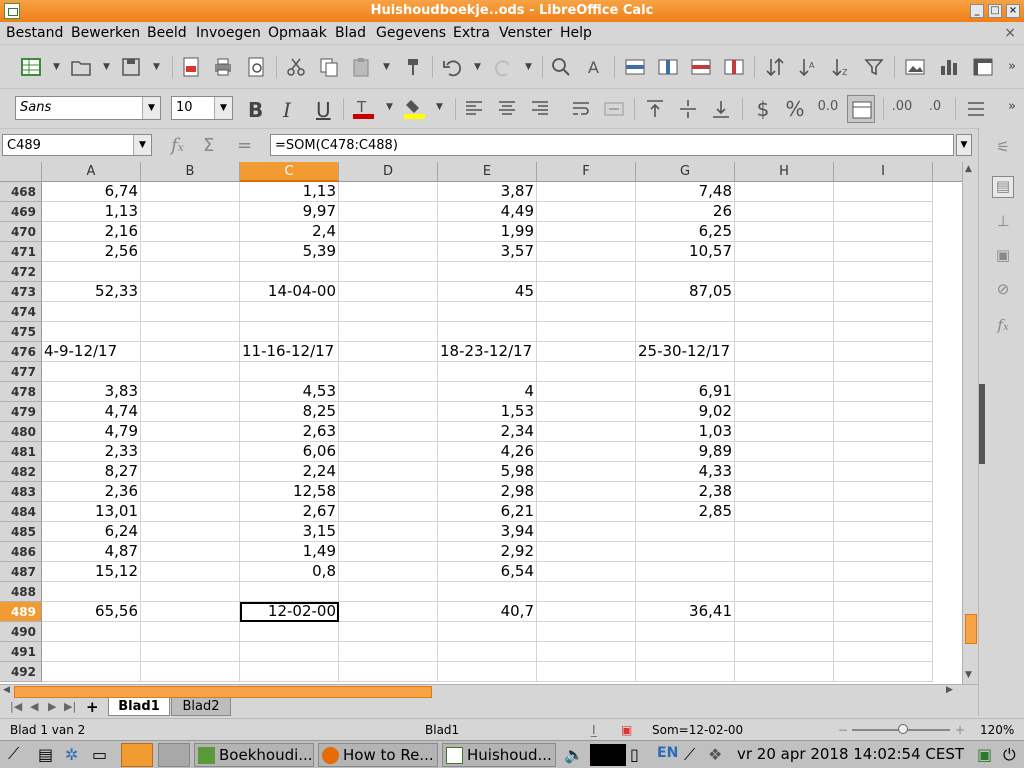 The width and height of the screenshot is (1024, 768). What do you see at coordinates (228, 33) in the screenshot?
I see `menu-invoegen: Invoegen` at bounding box center [228, 33].